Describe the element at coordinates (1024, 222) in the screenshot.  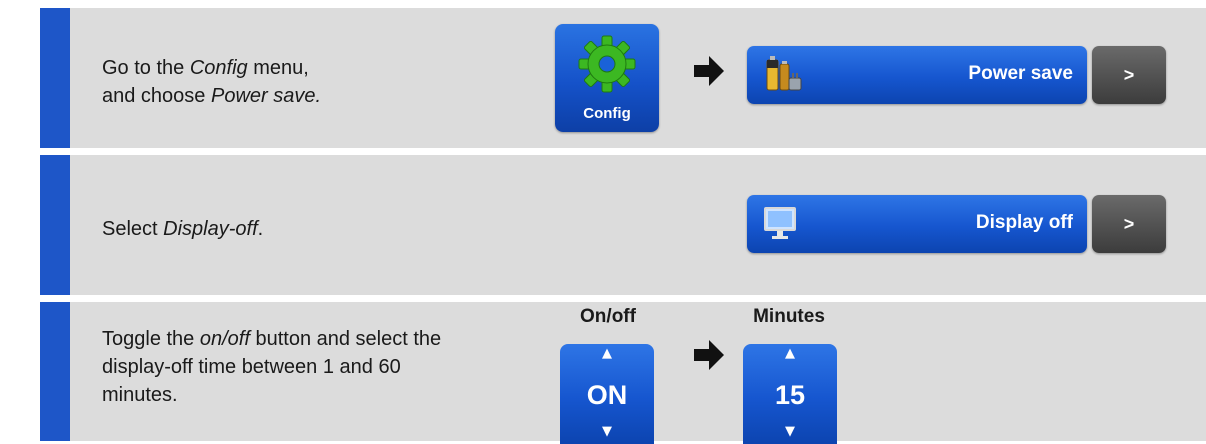
I see `display-off-label: Display off` at that location.